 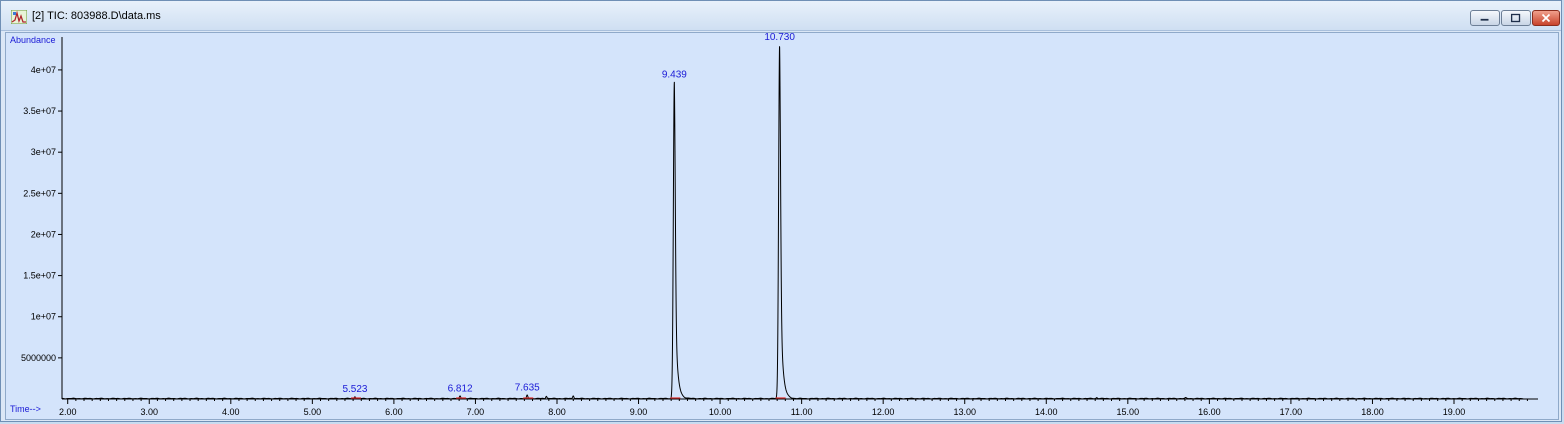 I want to click on peak-label: 7.635, so click(x=527, y=388).